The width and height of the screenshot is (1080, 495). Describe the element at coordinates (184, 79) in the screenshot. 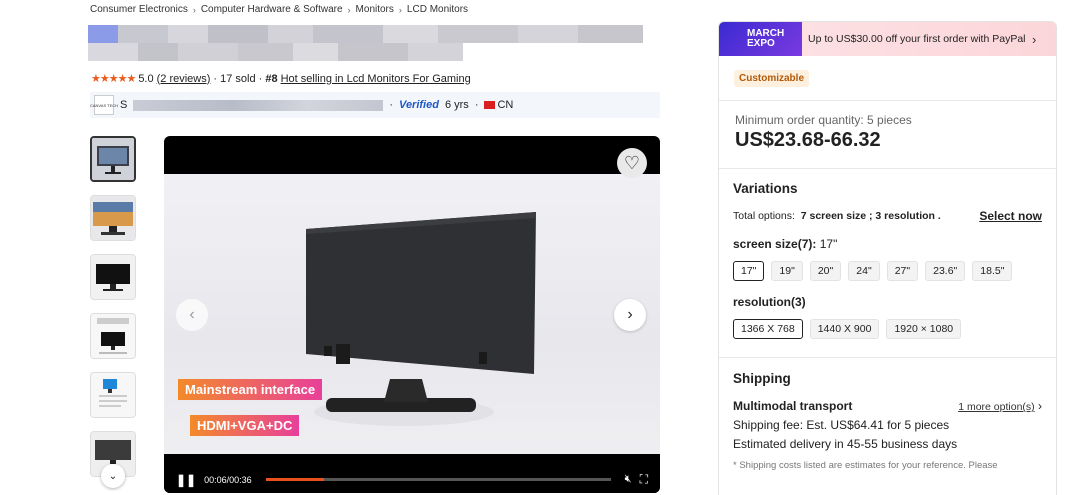

I see `reviews-link: (2 reviews)` at that location.